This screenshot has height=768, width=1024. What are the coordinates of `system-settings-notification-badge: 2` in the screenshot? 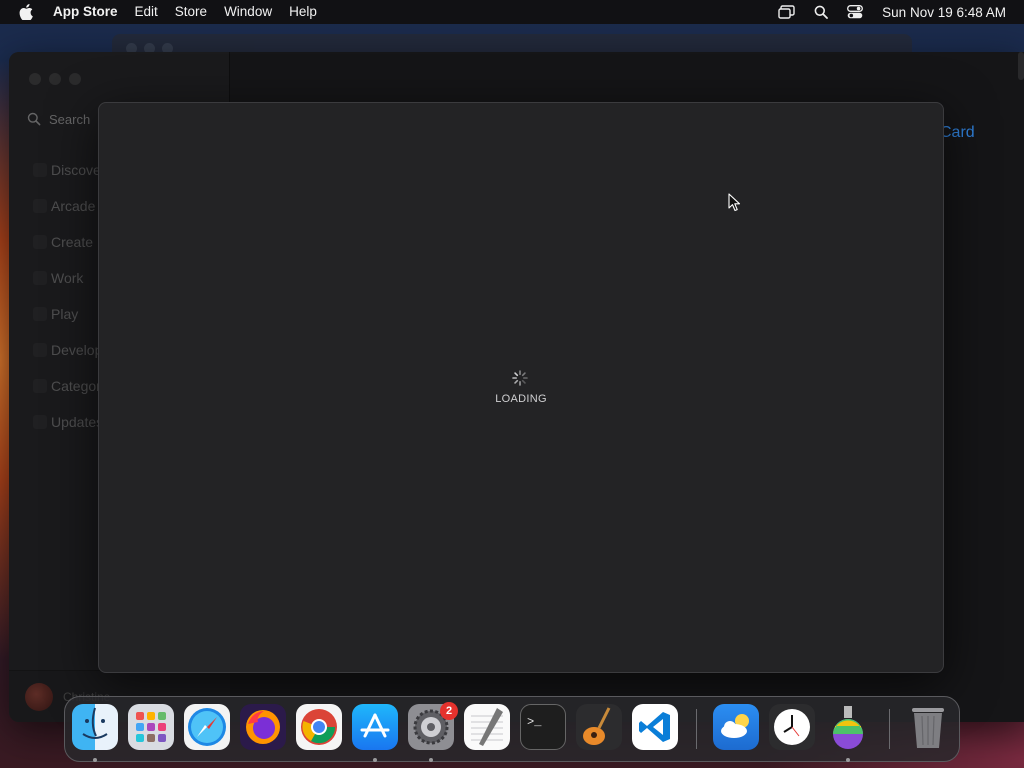 It's located at (449, 711).